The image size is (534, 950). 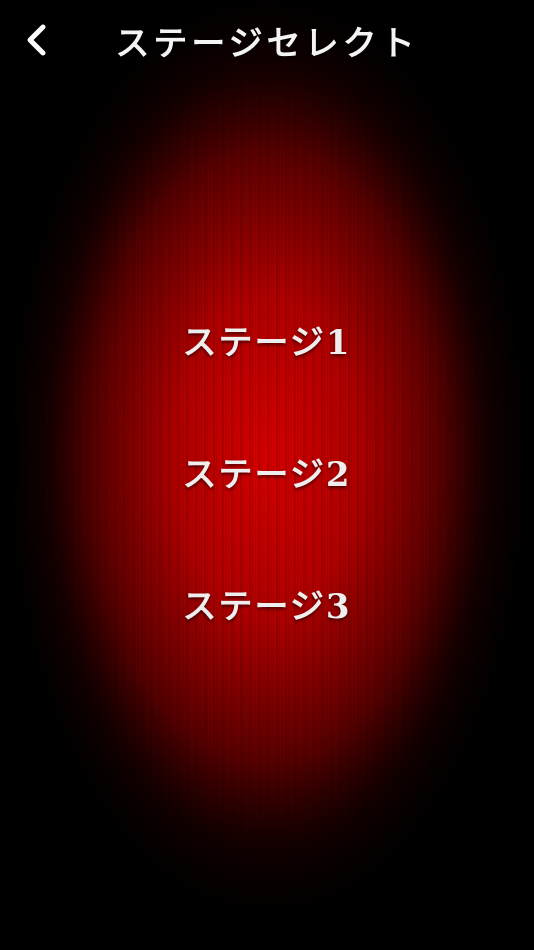 I want to click on stage-2-button: ステージ2, so click(x=267, y=475).